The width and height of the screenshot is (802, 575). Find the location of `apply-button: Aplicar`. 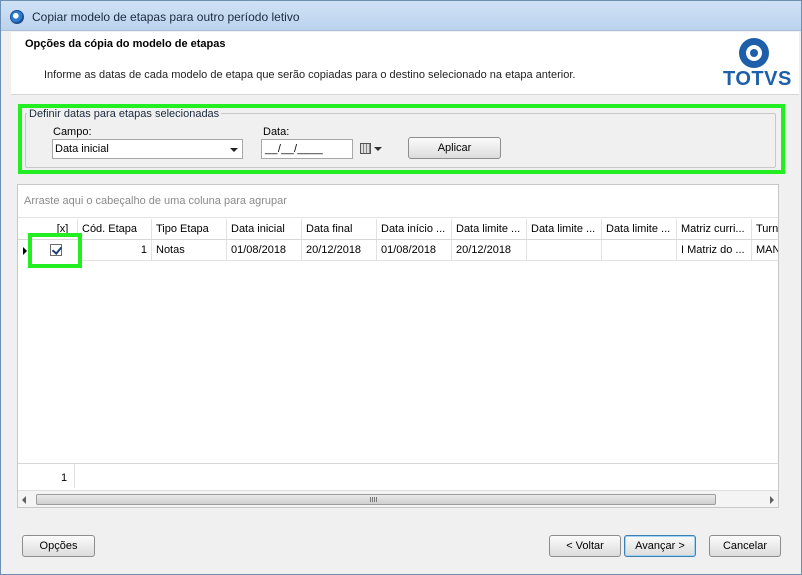

apply-button: Aplicar is located at coordinates (454, 148).